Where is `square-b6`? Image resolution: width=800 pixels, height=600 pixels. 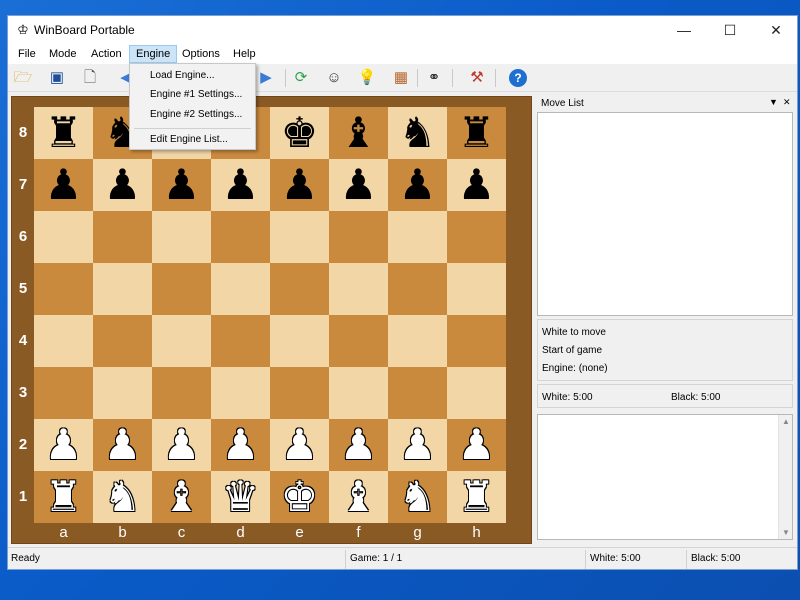
square-b6 is located at coordinates (122, 237).